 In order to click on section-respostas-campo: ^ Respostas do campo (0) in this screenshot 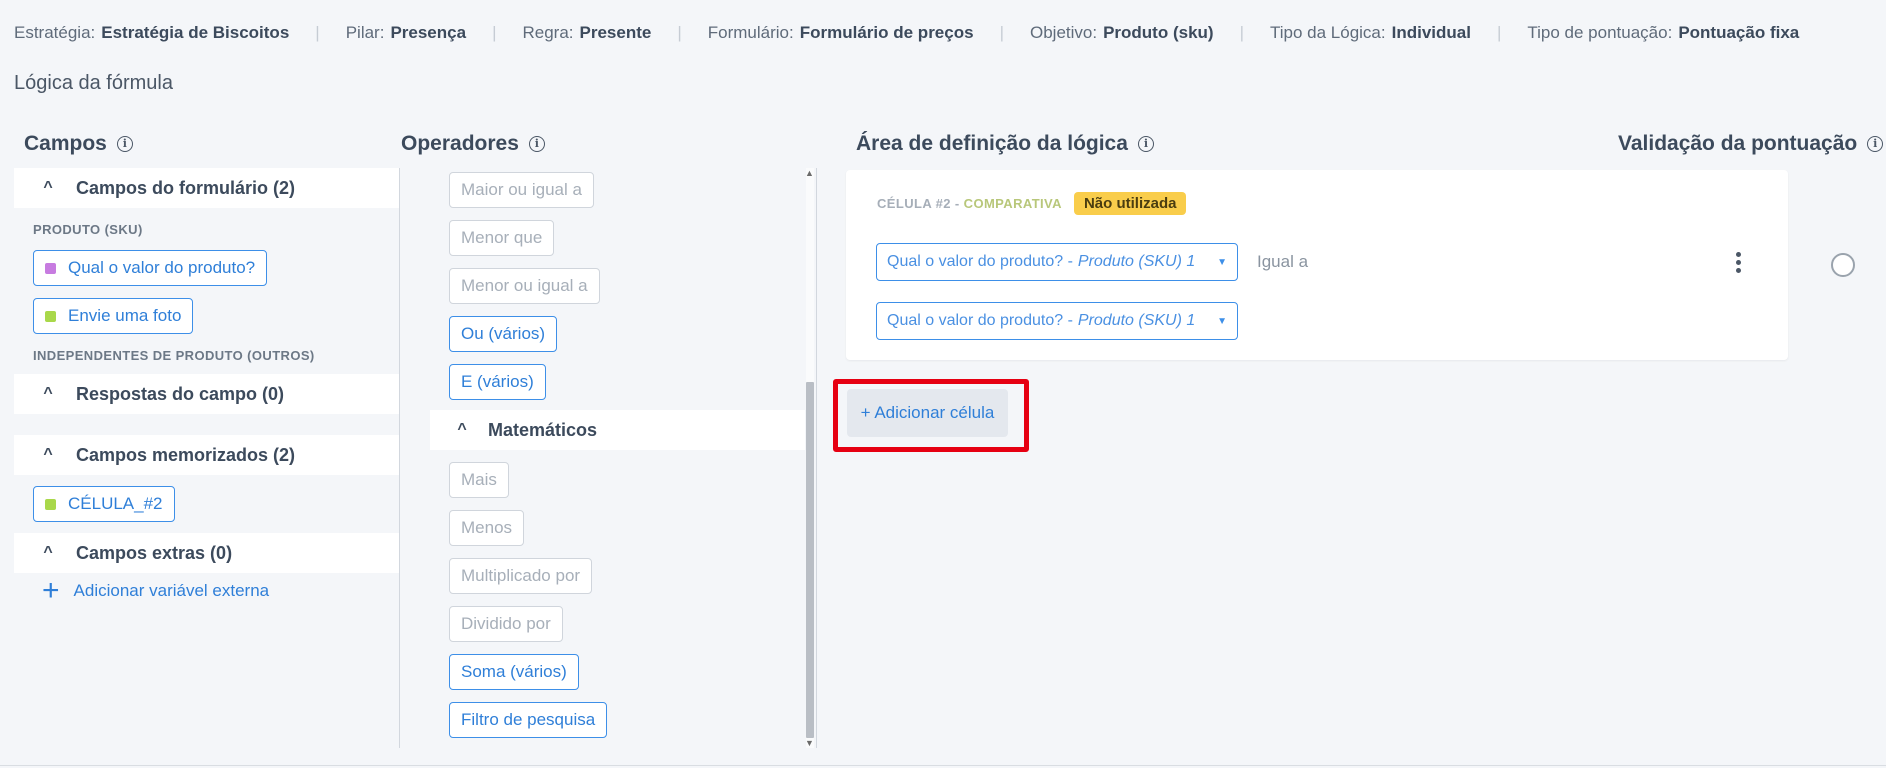, I will do `click(206, 394)`.